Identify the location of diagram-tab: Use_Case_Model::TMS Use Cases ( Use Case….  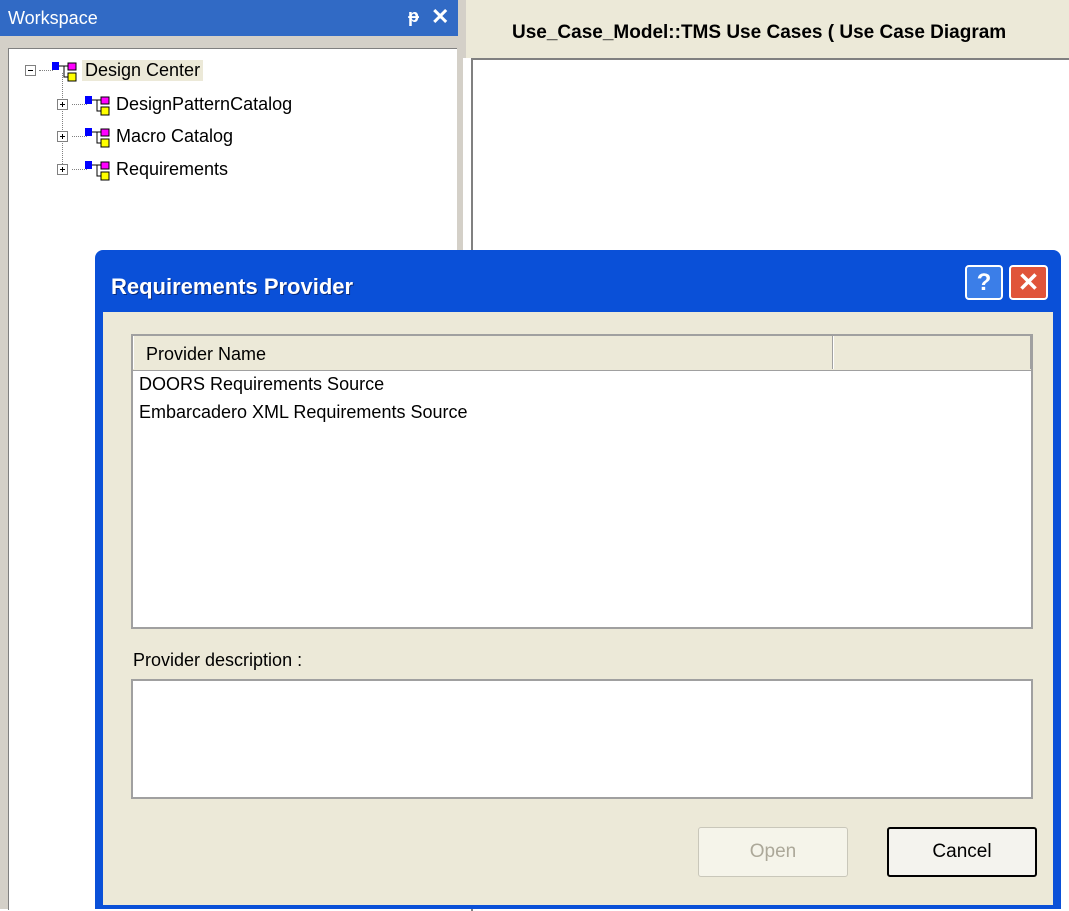
(766, 29).